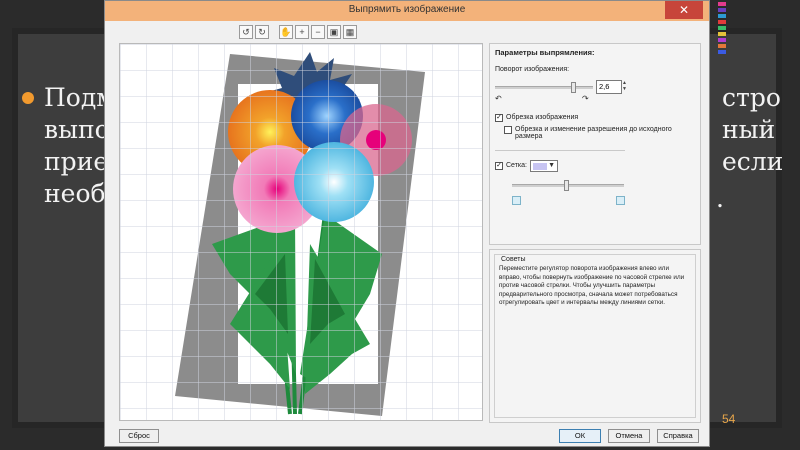 Image resolution: width=800 pixels, height=450 pixels. Describe the element at coordinates (684, 10) in the screenshot. I see `close-button: ✕` at that location.